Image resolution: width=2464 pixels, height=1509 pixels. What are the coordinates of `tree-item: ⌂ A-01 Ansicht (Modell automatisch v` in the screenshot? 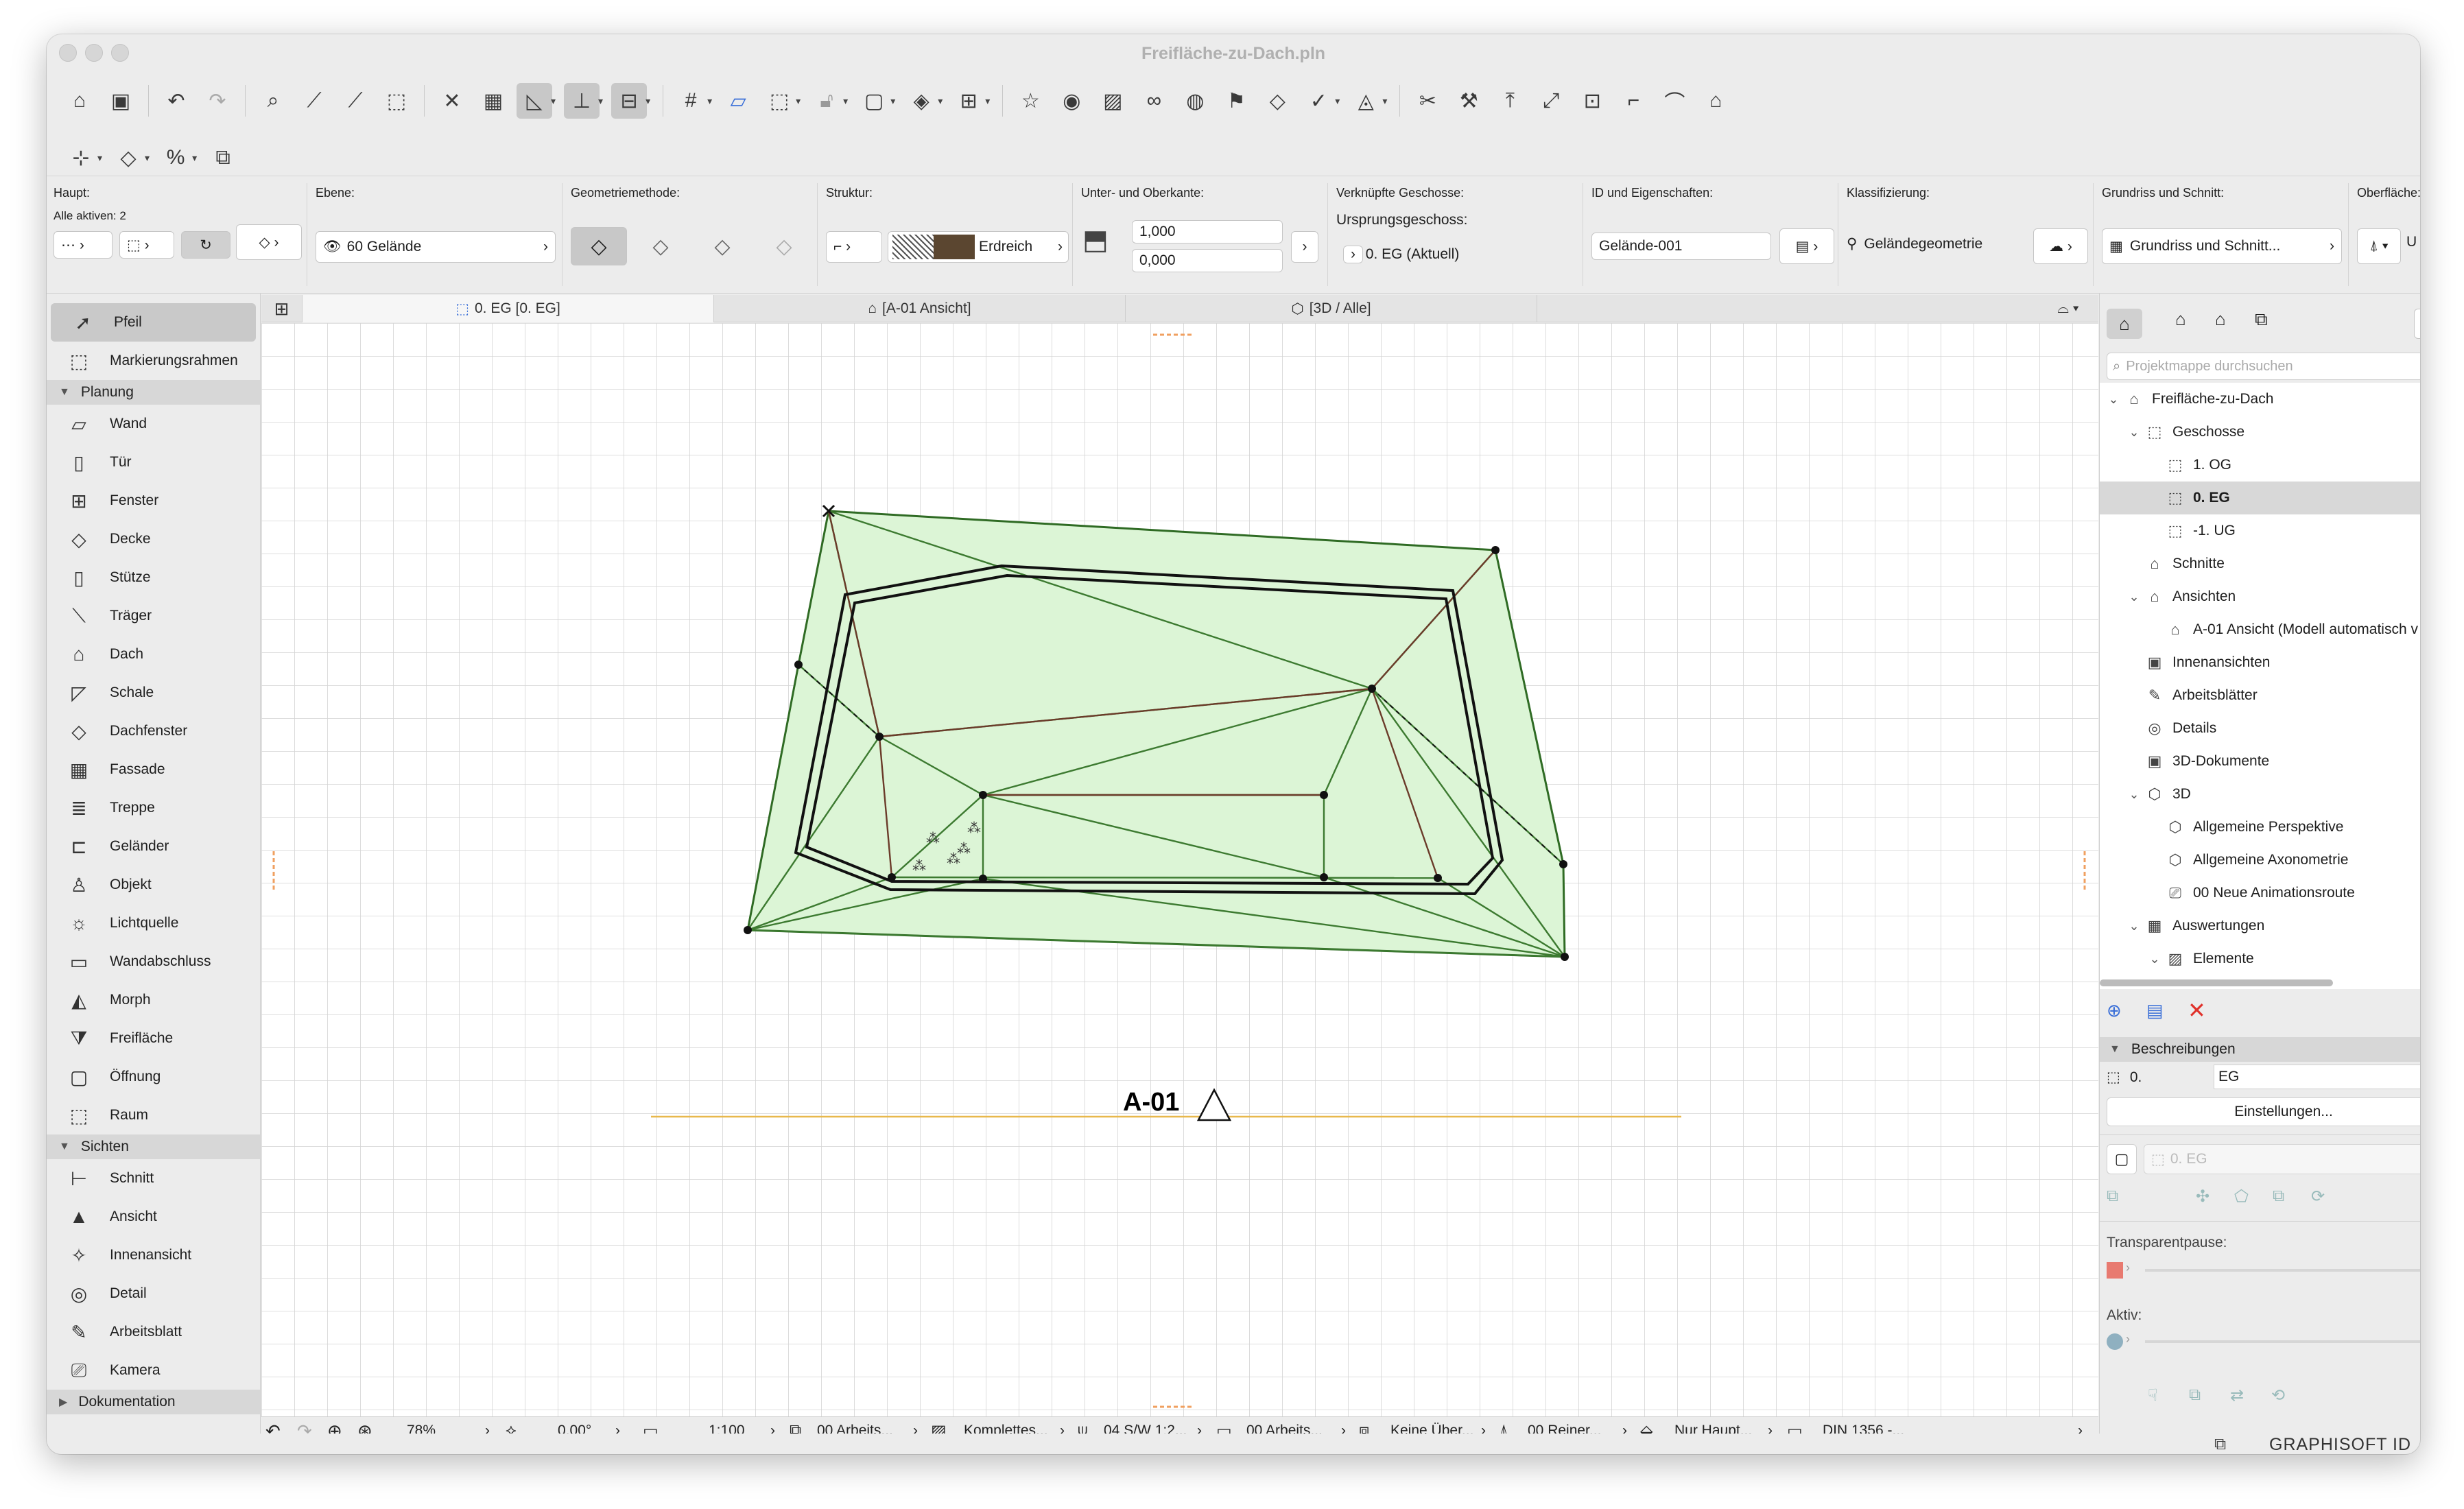 It's located at (2260, 629).